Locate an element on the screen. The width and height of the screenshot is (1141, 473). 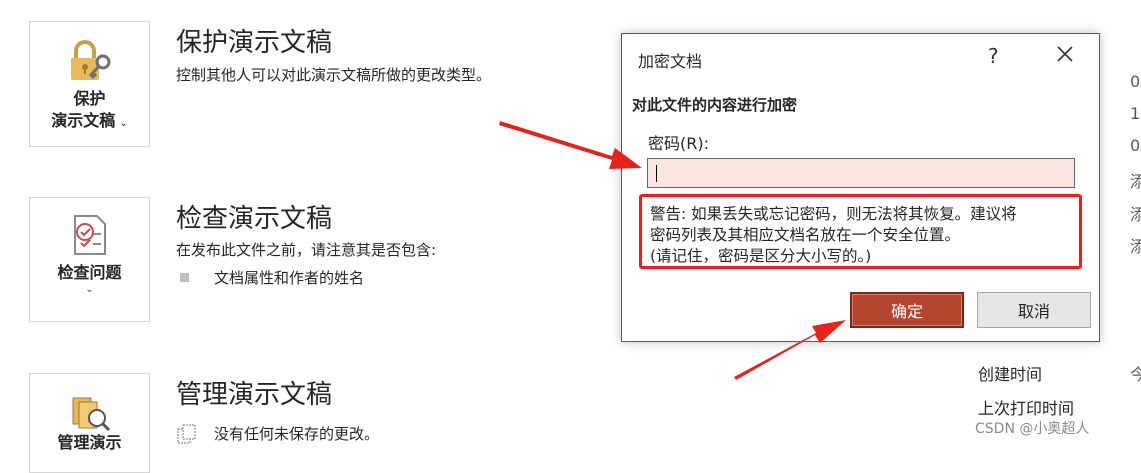
watermark: CSDN @小奥超人 is located at coordinates (1032, 429).